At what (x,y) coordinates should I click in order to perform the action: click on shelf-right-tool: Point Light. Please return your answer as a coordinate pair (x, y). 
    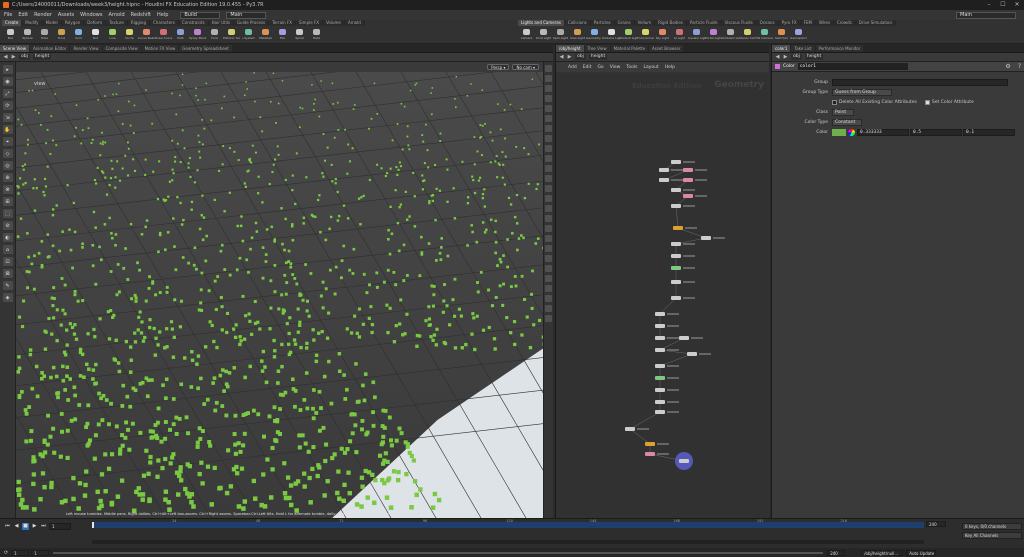
    Looking at the image, I should click on (543, 35).